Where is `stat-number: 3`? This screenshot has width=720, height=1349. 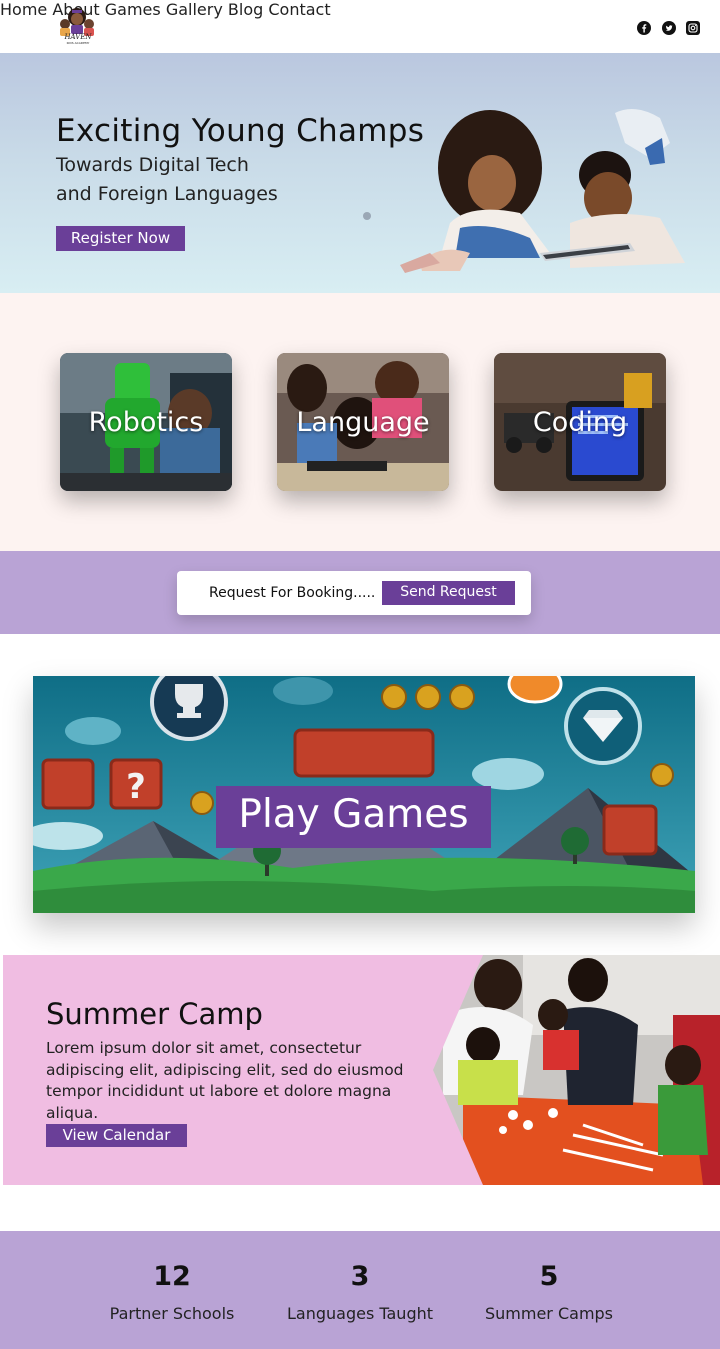 stat-number: 3 is located at coordinates (360, 1276).